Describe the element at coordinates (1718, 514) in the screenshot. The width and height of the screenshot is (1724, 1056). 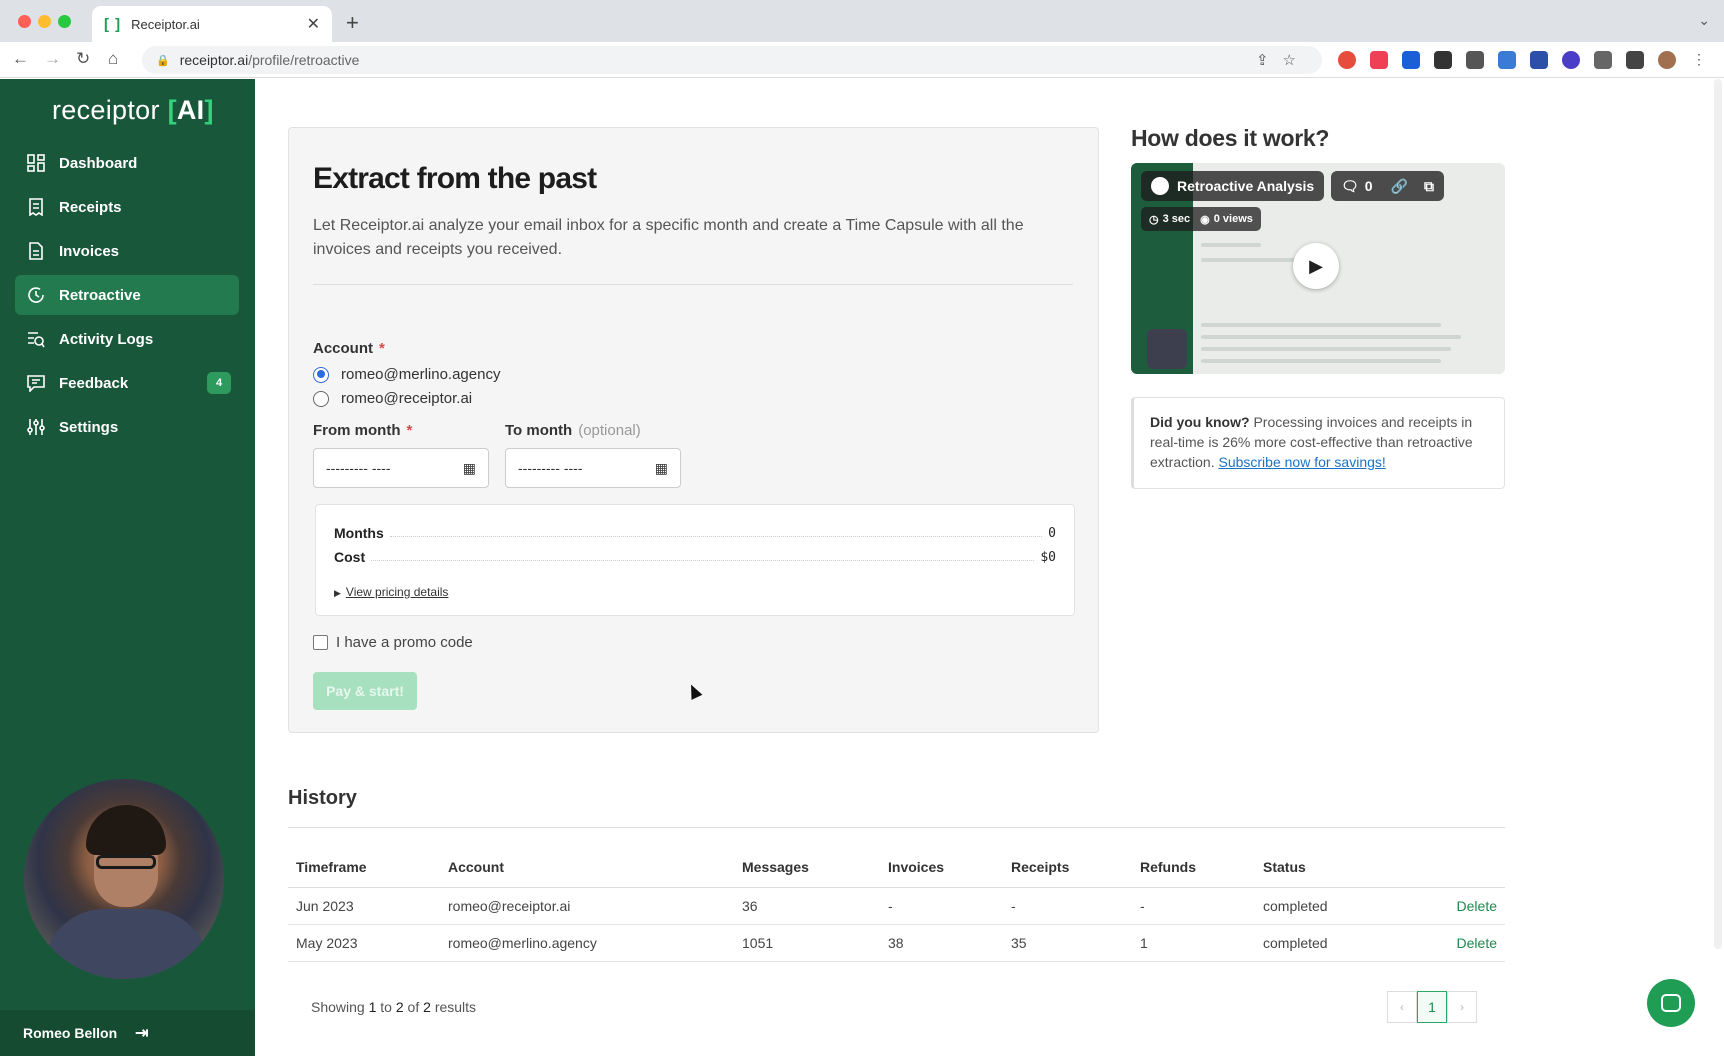
I see `scrollbar` at that location.